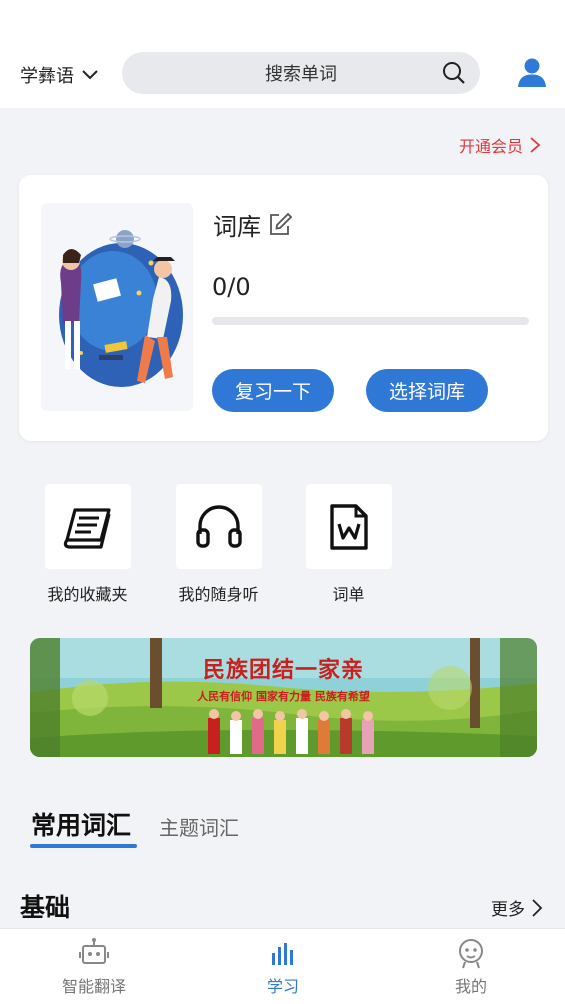  What do you see at coordinates (237, 227) in the screenshot?
I see `wordbook-title-label: 词库` at bounding box center [237, 227].